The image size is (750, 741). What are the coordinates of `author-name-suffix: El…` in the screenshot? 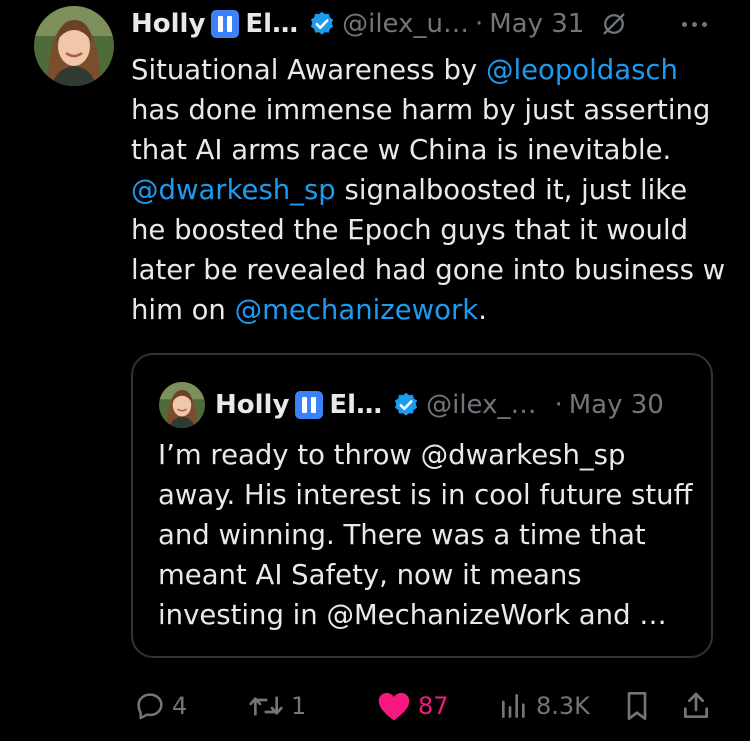 It's located at (271, 24).